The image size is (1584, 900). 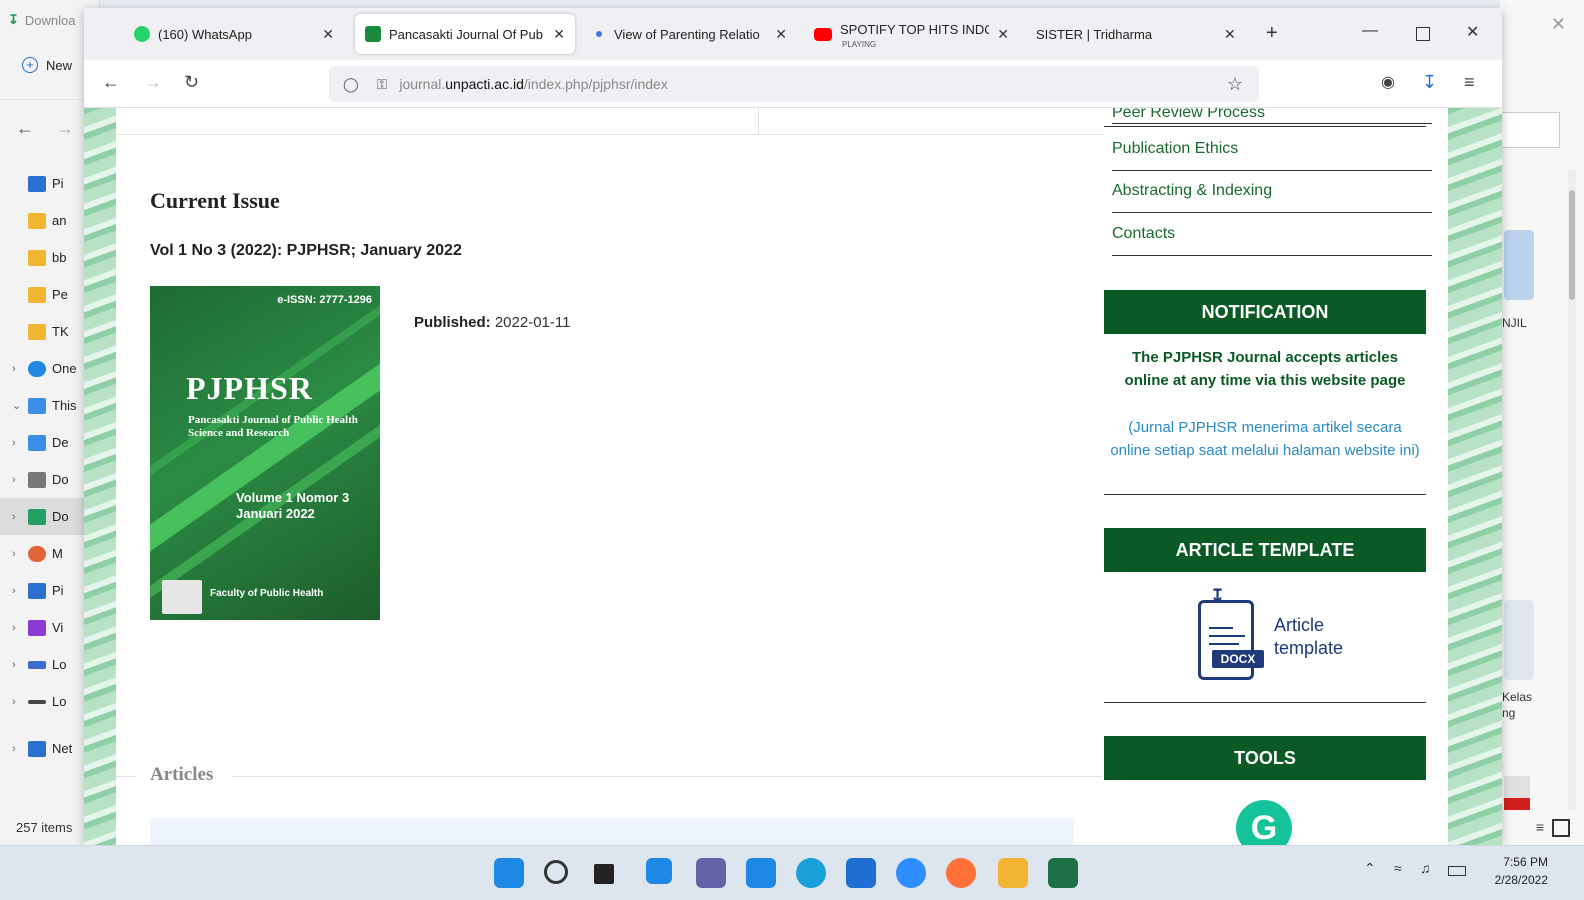 I want to click on shield-icon: ◯, so click(x=351, y=84).